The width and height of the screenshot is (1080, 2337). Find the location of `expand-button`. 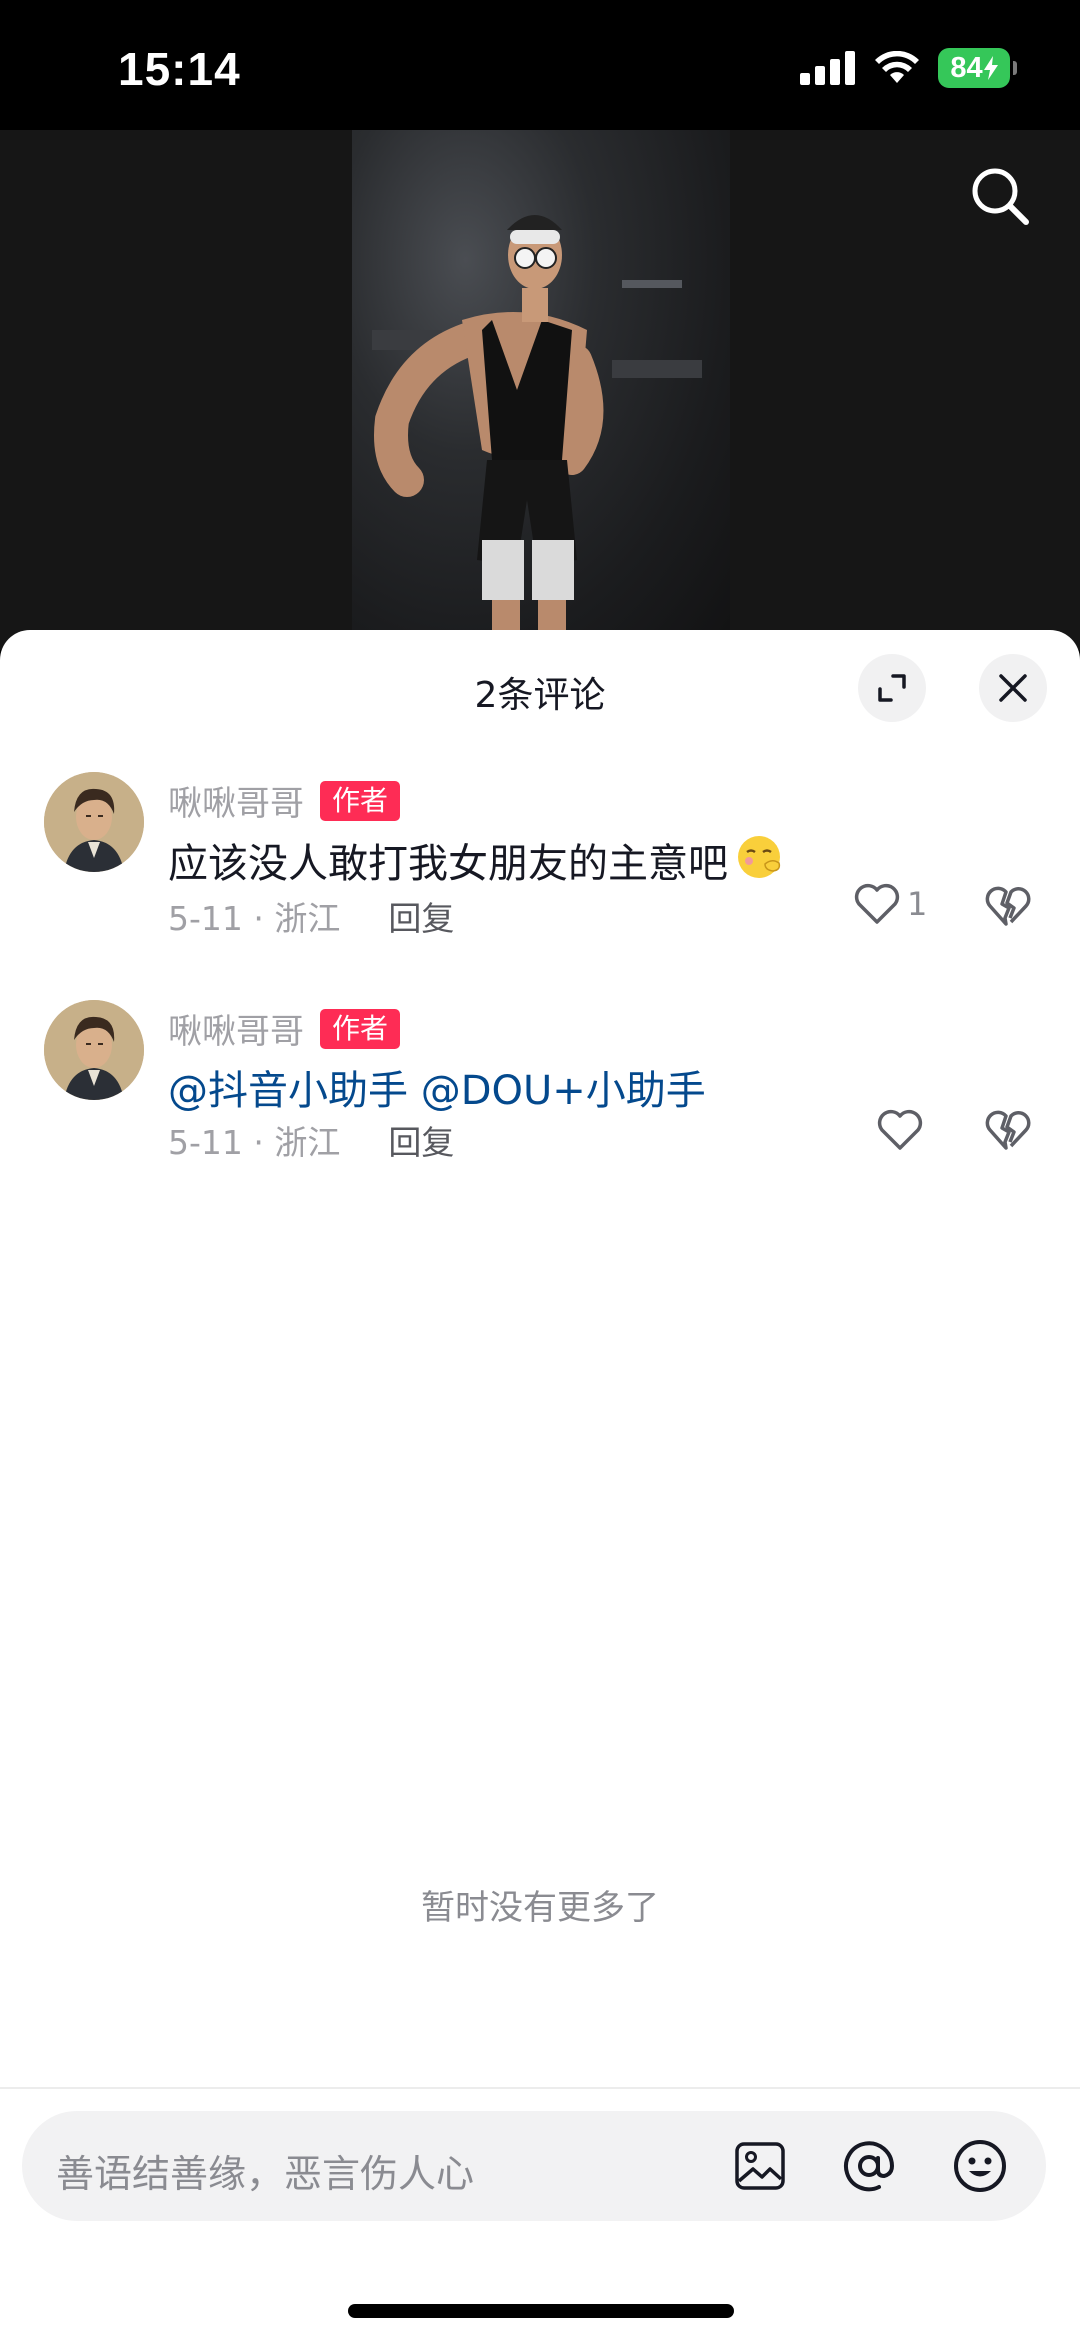

expand-button is located at coordinates (892, 688).